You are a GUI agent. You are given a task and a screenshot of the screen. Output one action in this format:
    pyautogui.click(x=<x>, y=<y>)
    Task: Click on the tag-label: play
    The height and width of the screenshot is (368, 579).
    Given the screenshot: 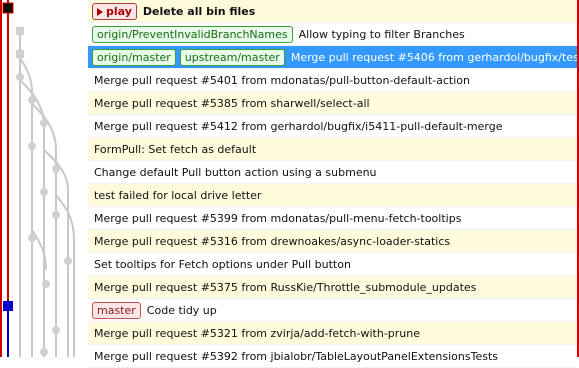 What is the action you would take?
    pyautogui.click(x=119, y=11)
    